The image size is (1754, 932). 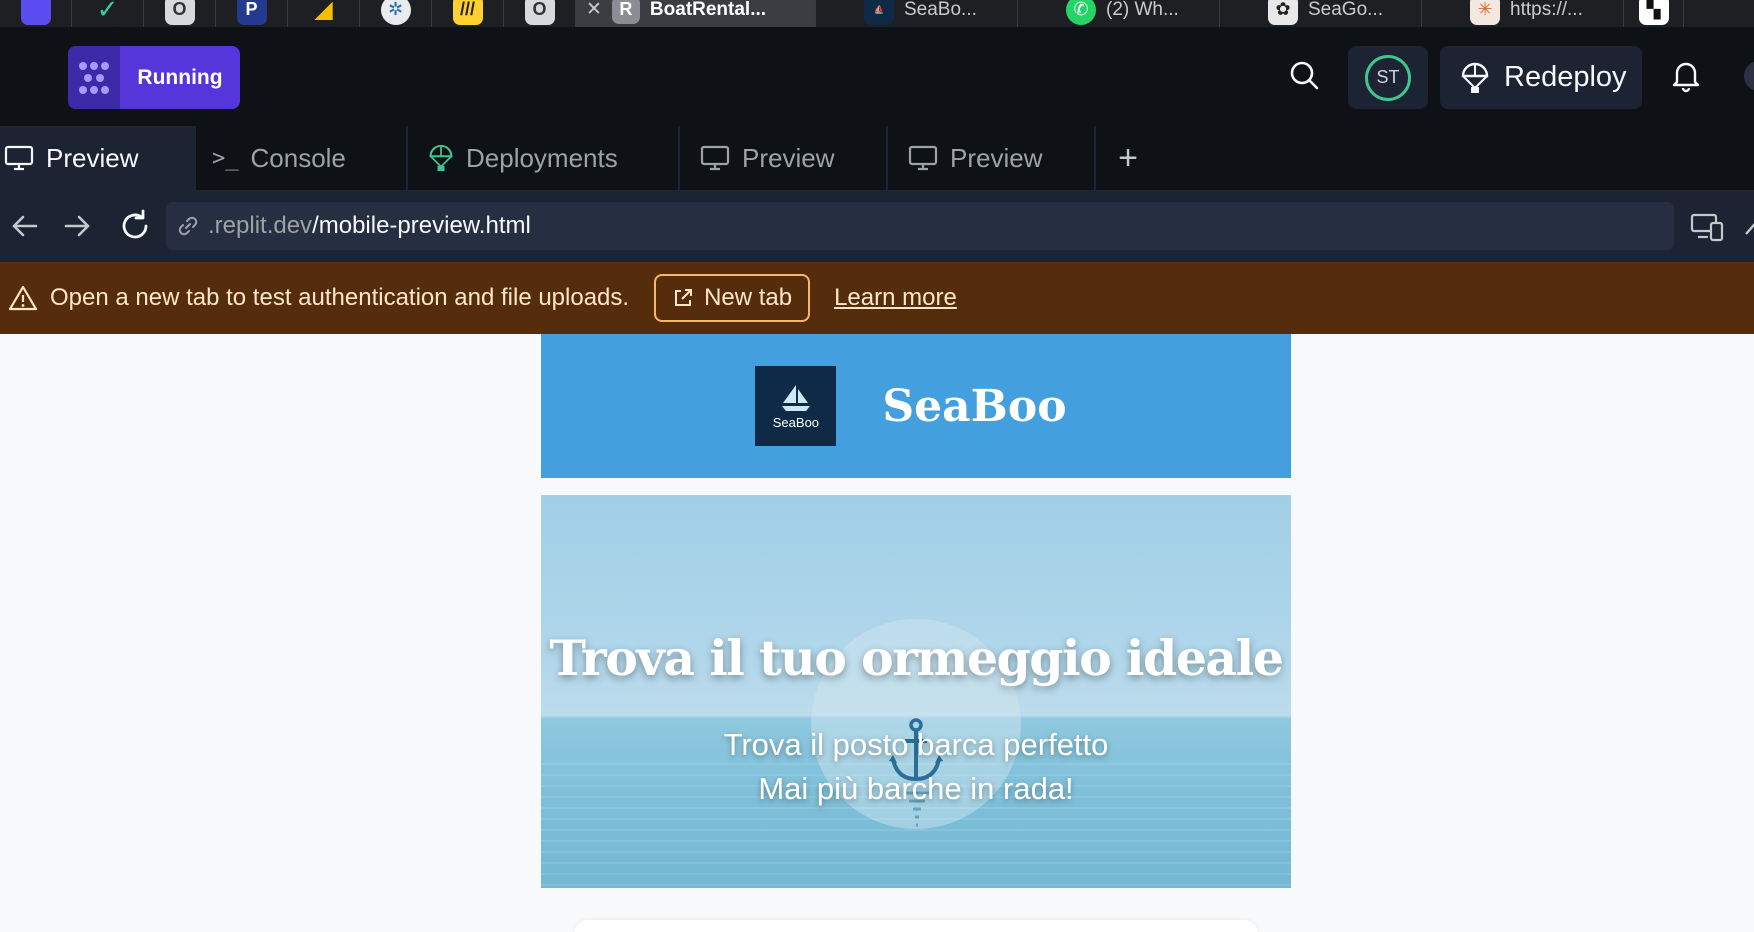 I want to click on terminal-icon: >_, so click(x=225, y=158).